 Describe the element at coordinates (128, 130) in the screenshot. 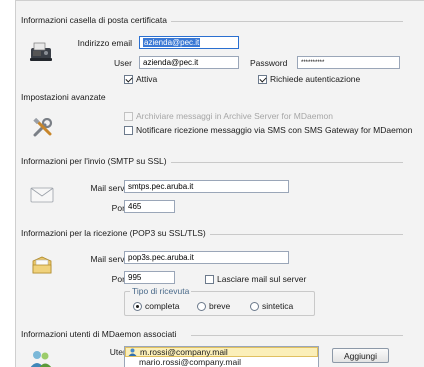

I see `sms-checkbox-box` at that location.